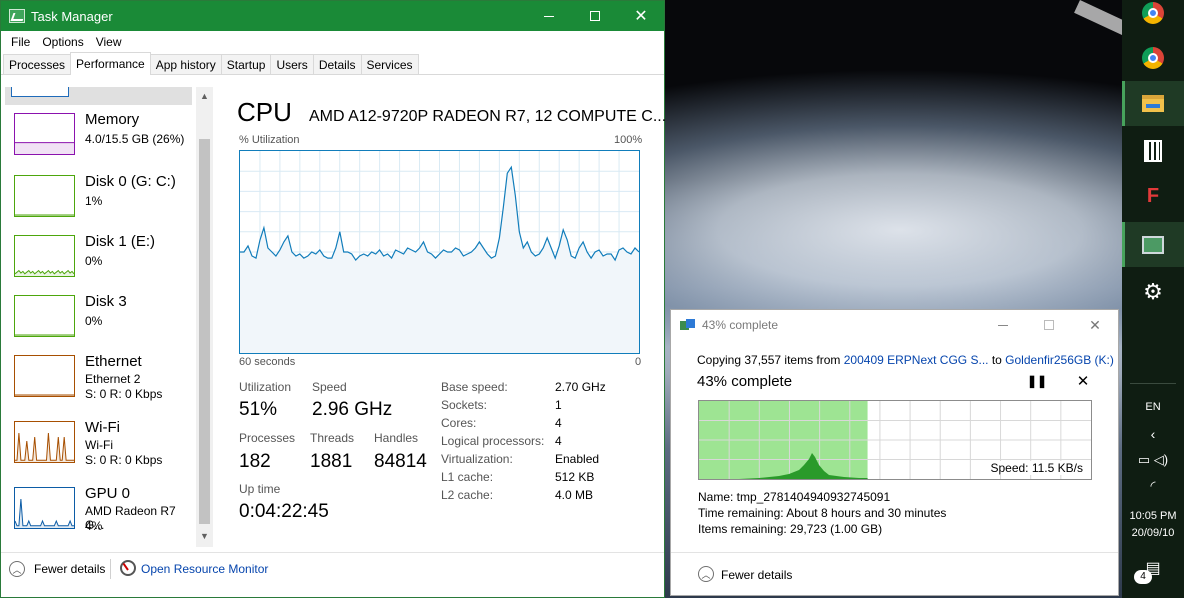 The image size is (1184, 598). I want to click on maximize-button, so click(595, 16).